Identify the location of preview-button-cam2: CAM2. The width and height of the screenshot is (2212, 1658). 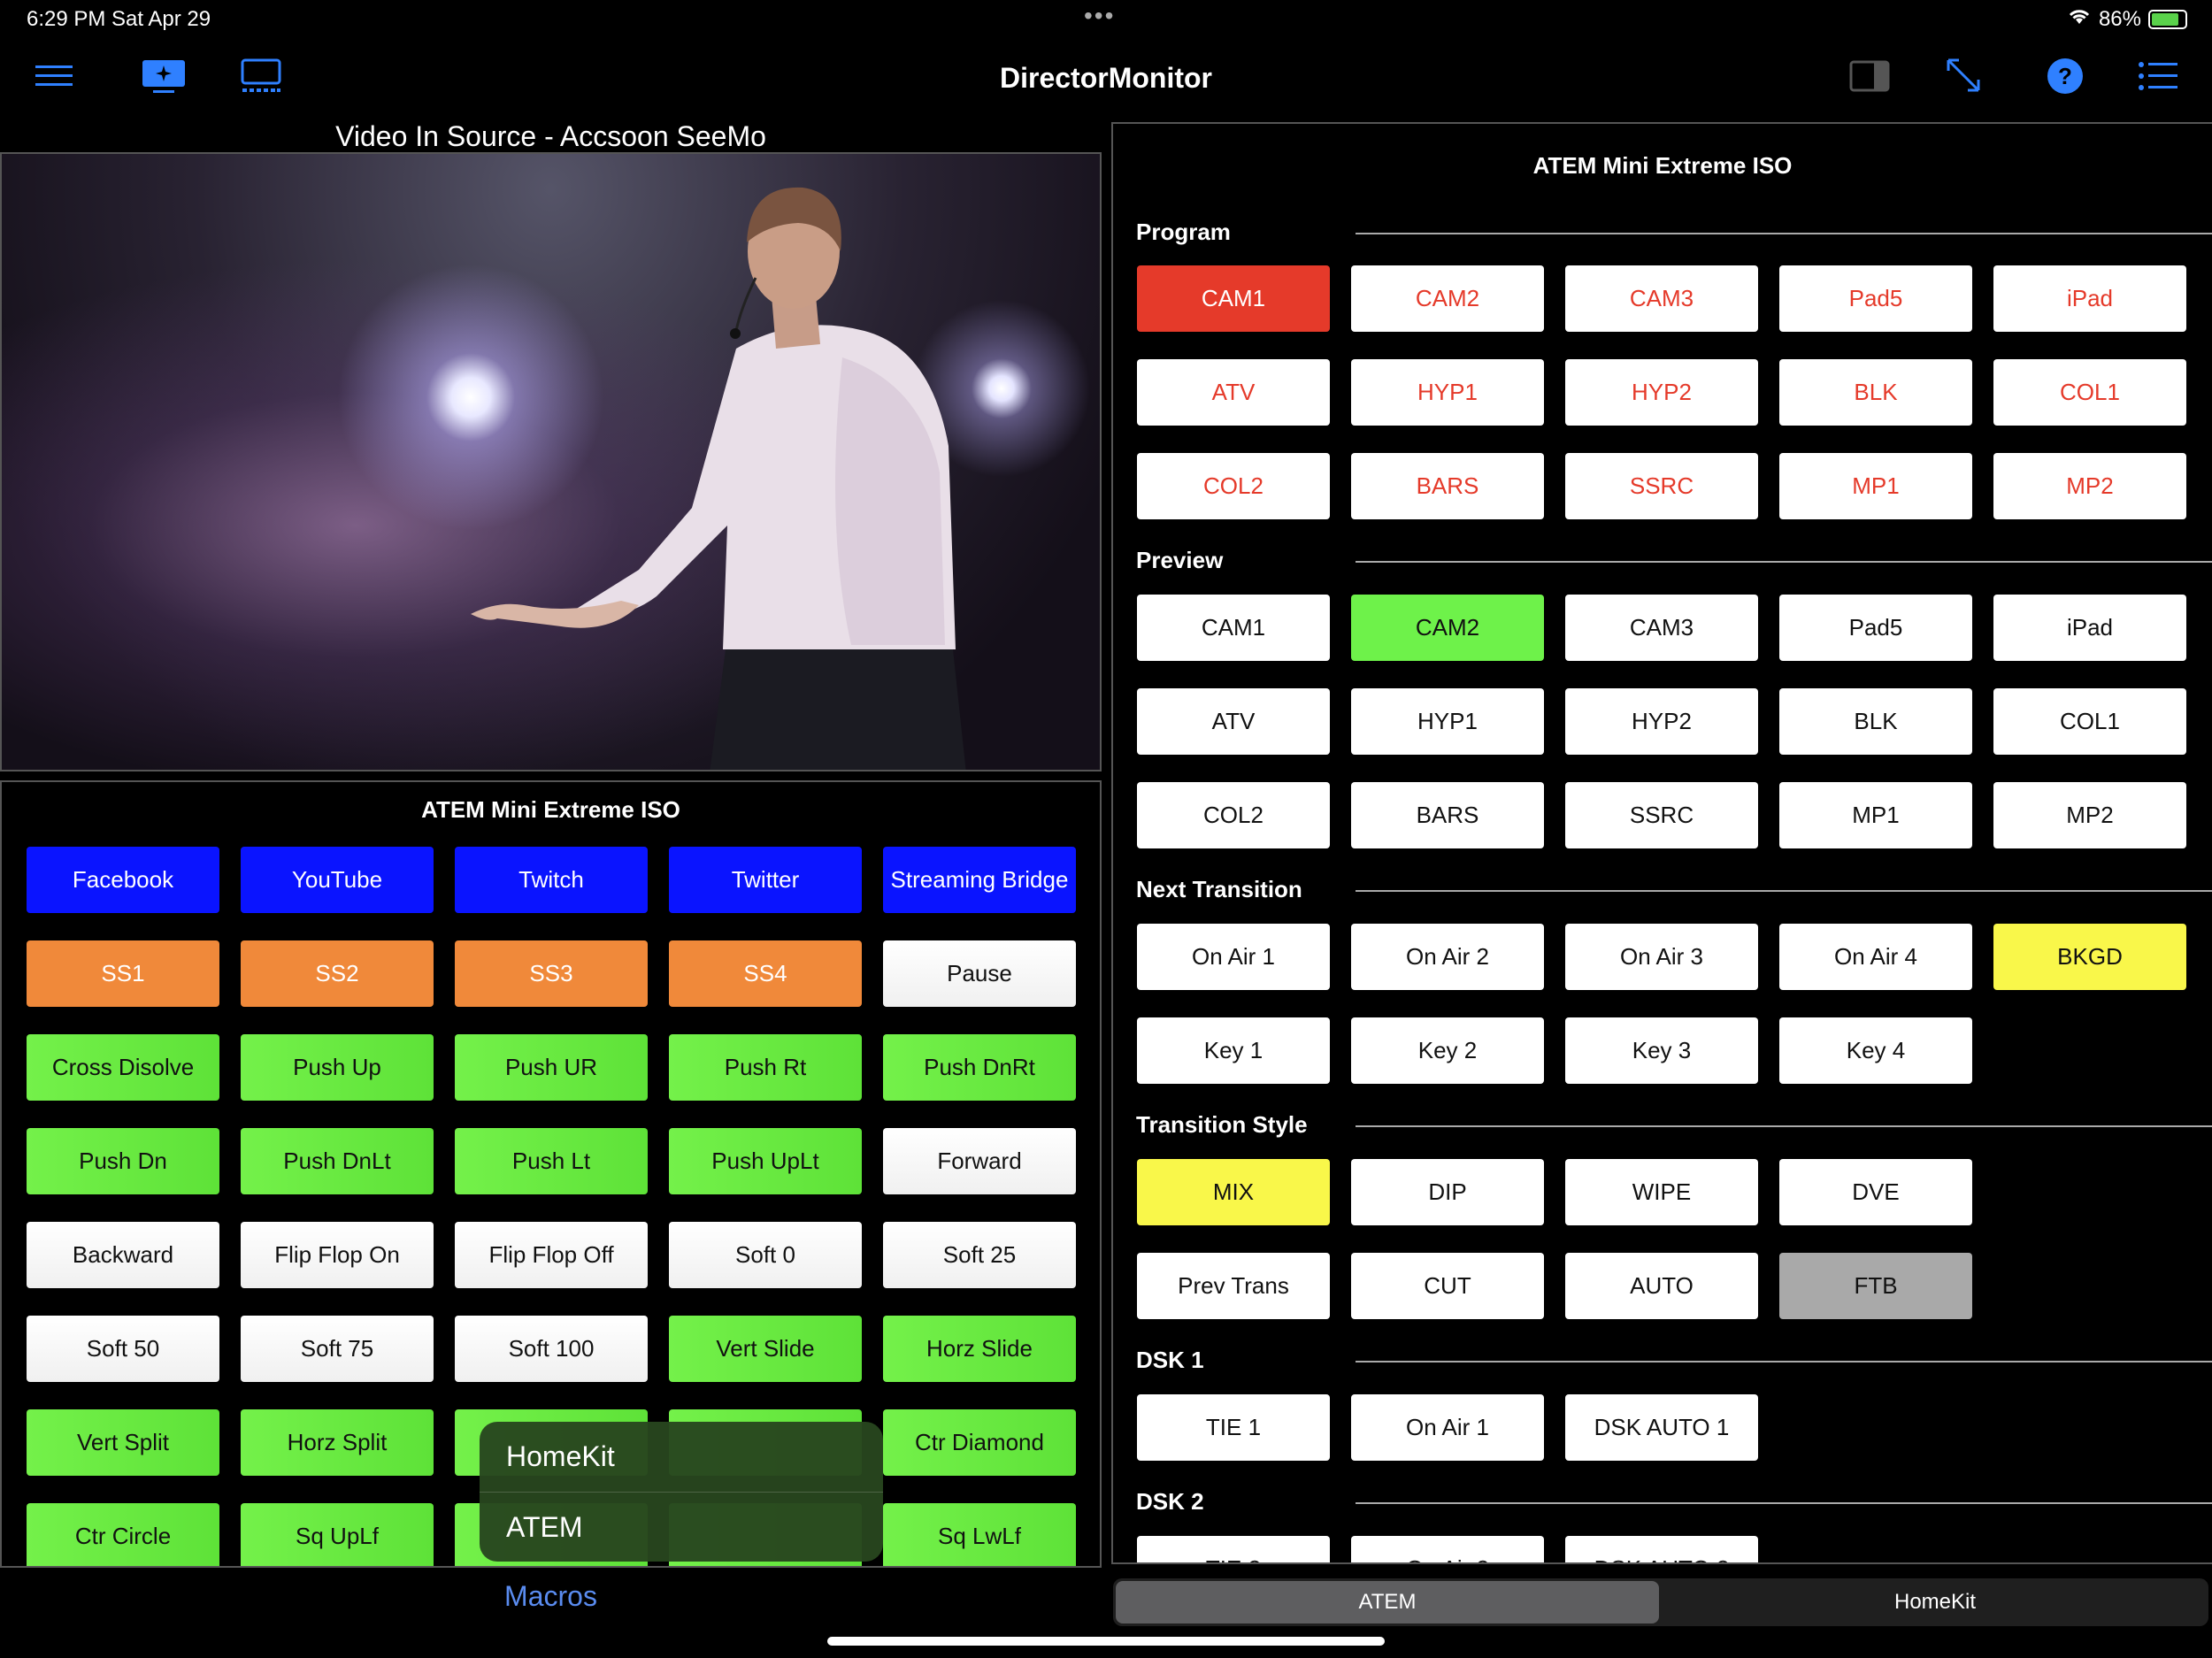
(1447, 628).